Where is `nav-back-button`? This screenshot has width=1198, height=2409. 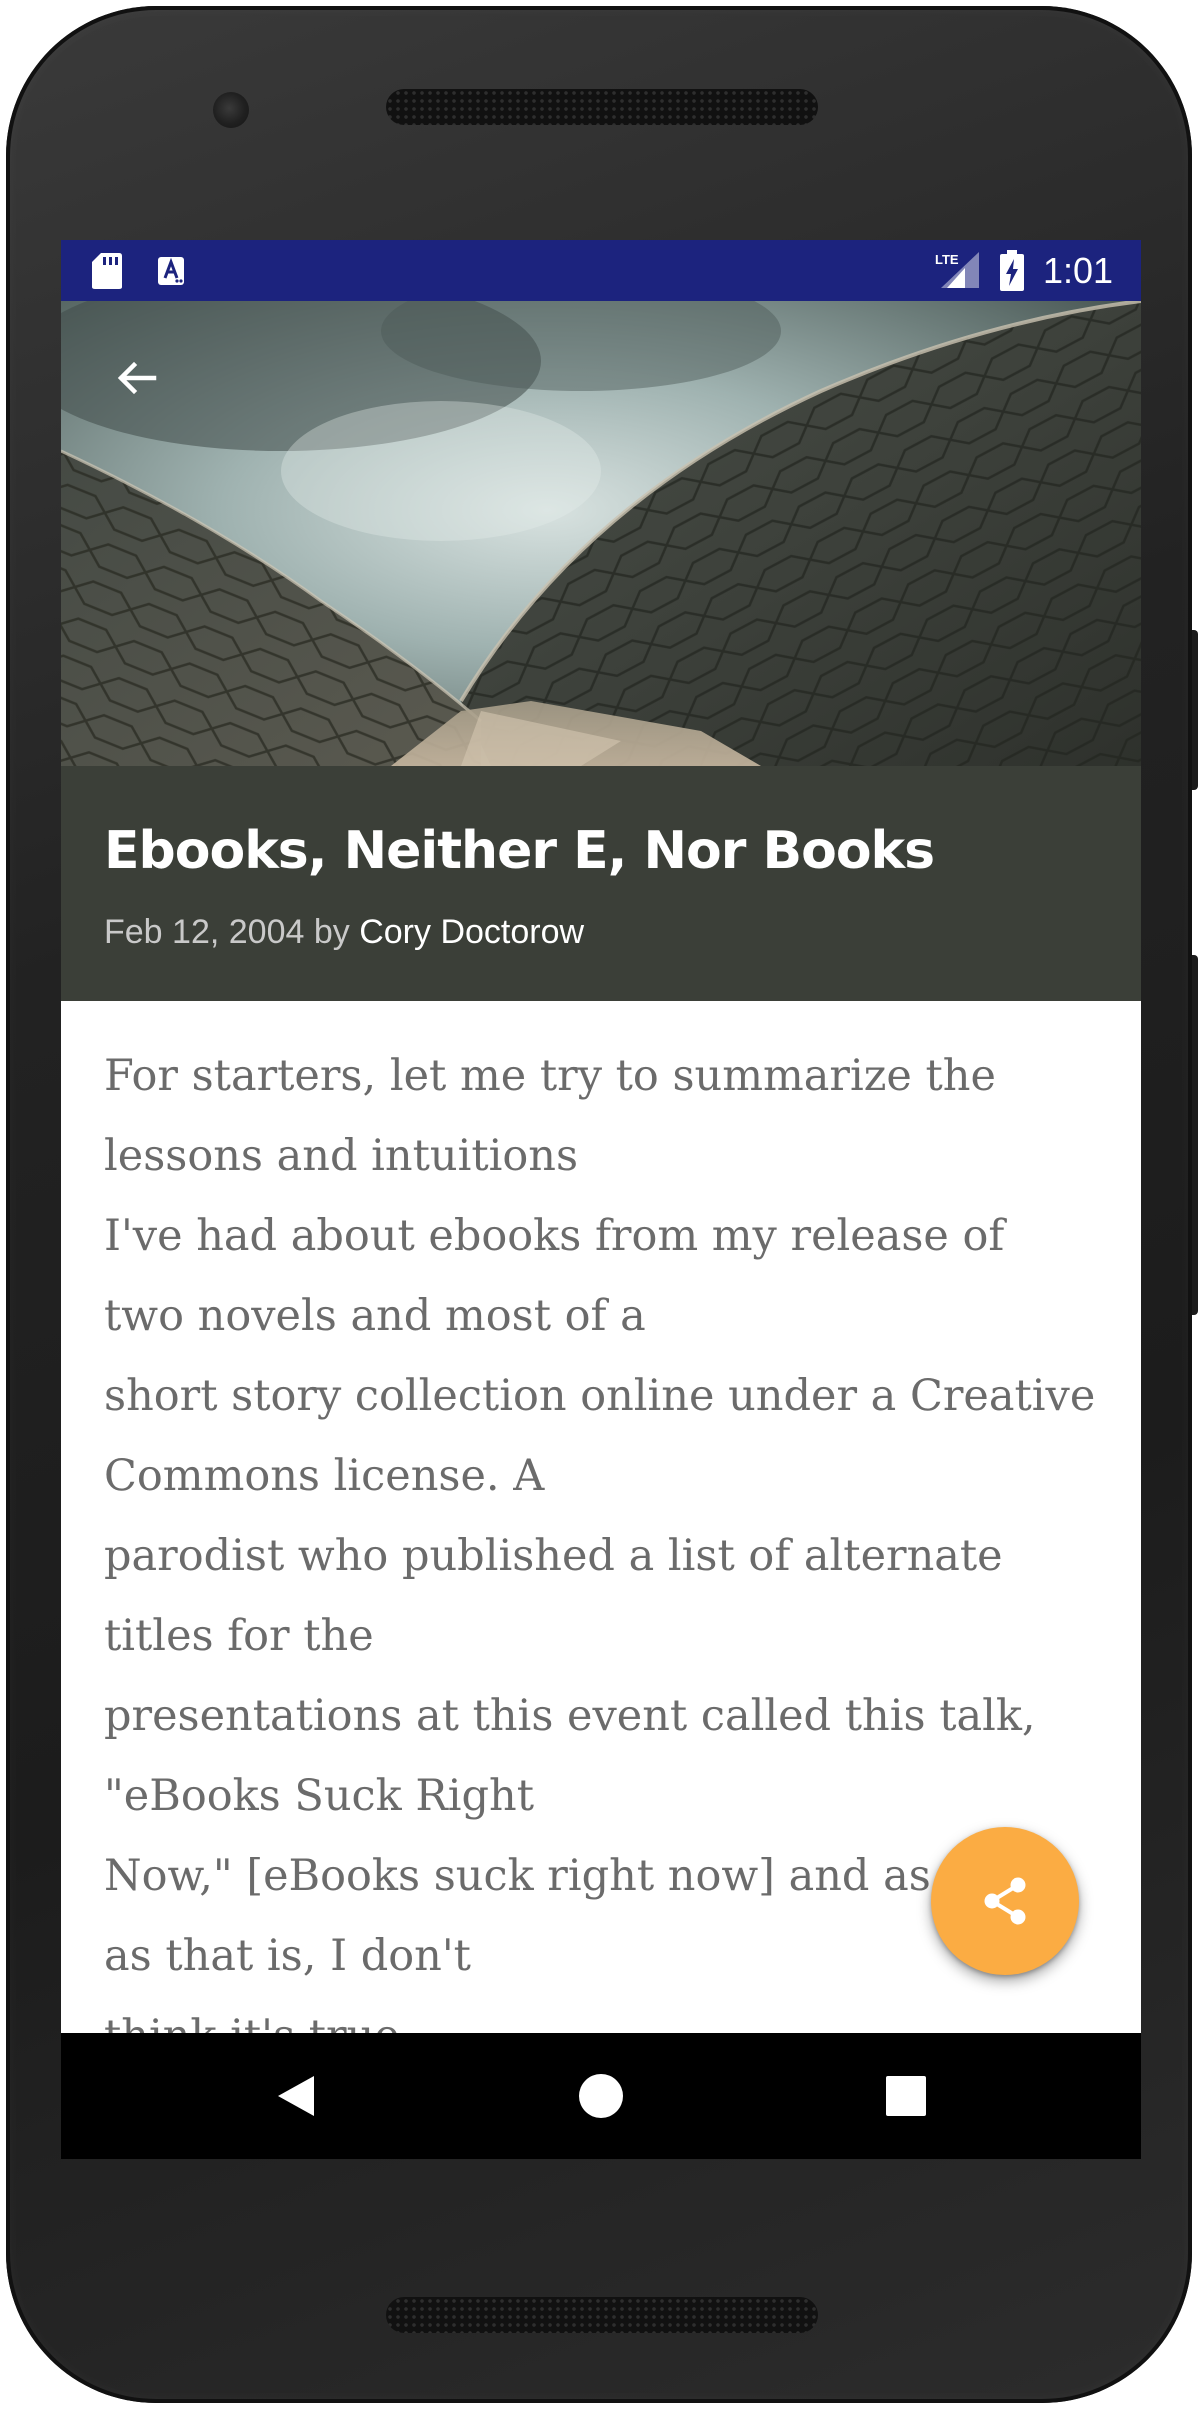
nav-back-button is located at coordinates (296, 2096).